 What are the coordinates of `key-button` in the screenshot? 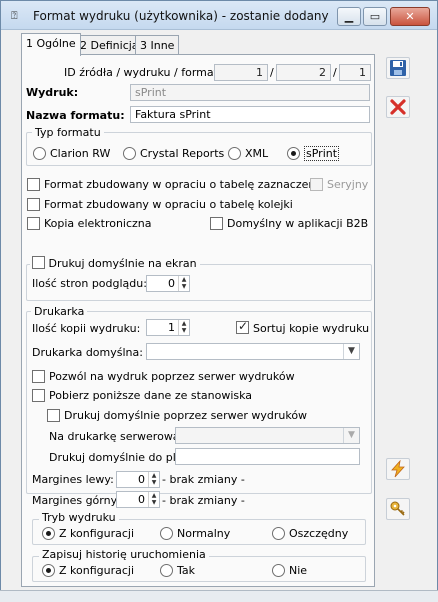 It's located at (398, 509).